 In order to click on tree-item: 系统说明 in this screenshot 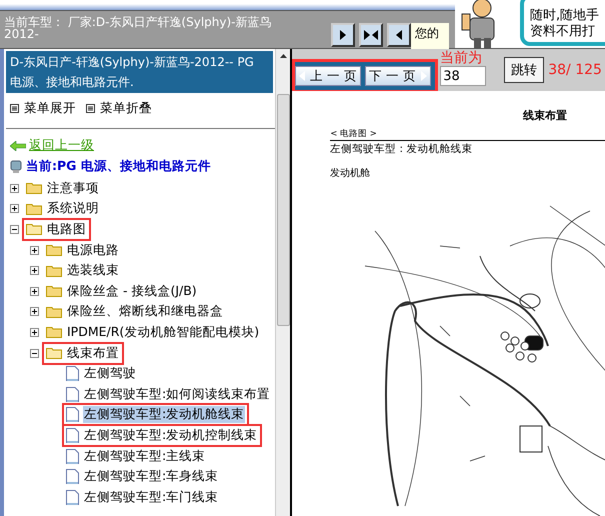, I will do `click(63, 208)`.